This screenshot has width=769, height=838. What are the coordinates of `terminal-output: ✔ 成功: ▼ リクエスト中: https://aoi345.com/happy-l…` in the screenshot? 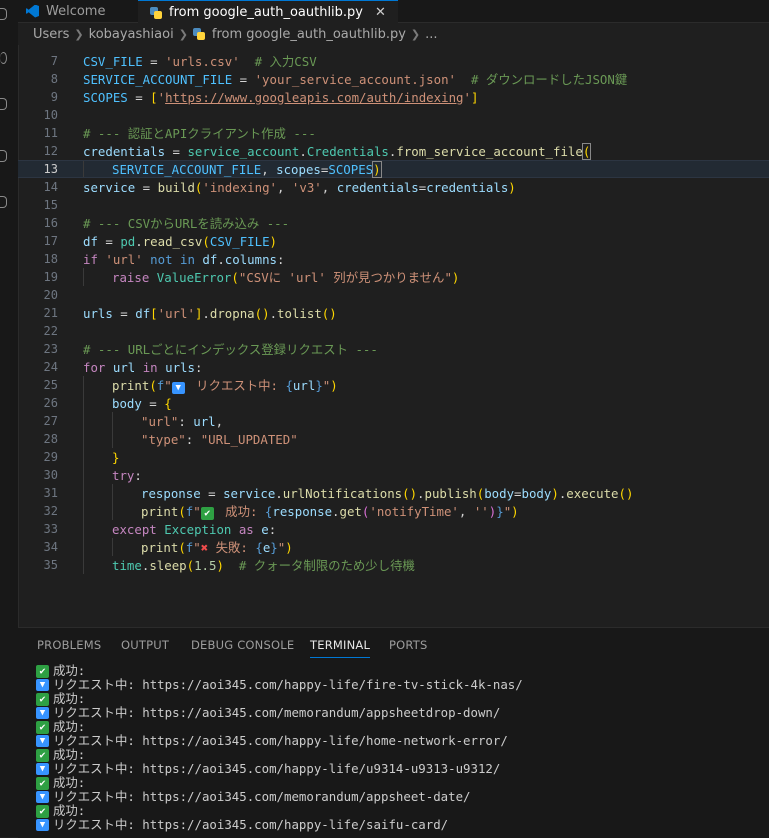 It's located at (279, 748).